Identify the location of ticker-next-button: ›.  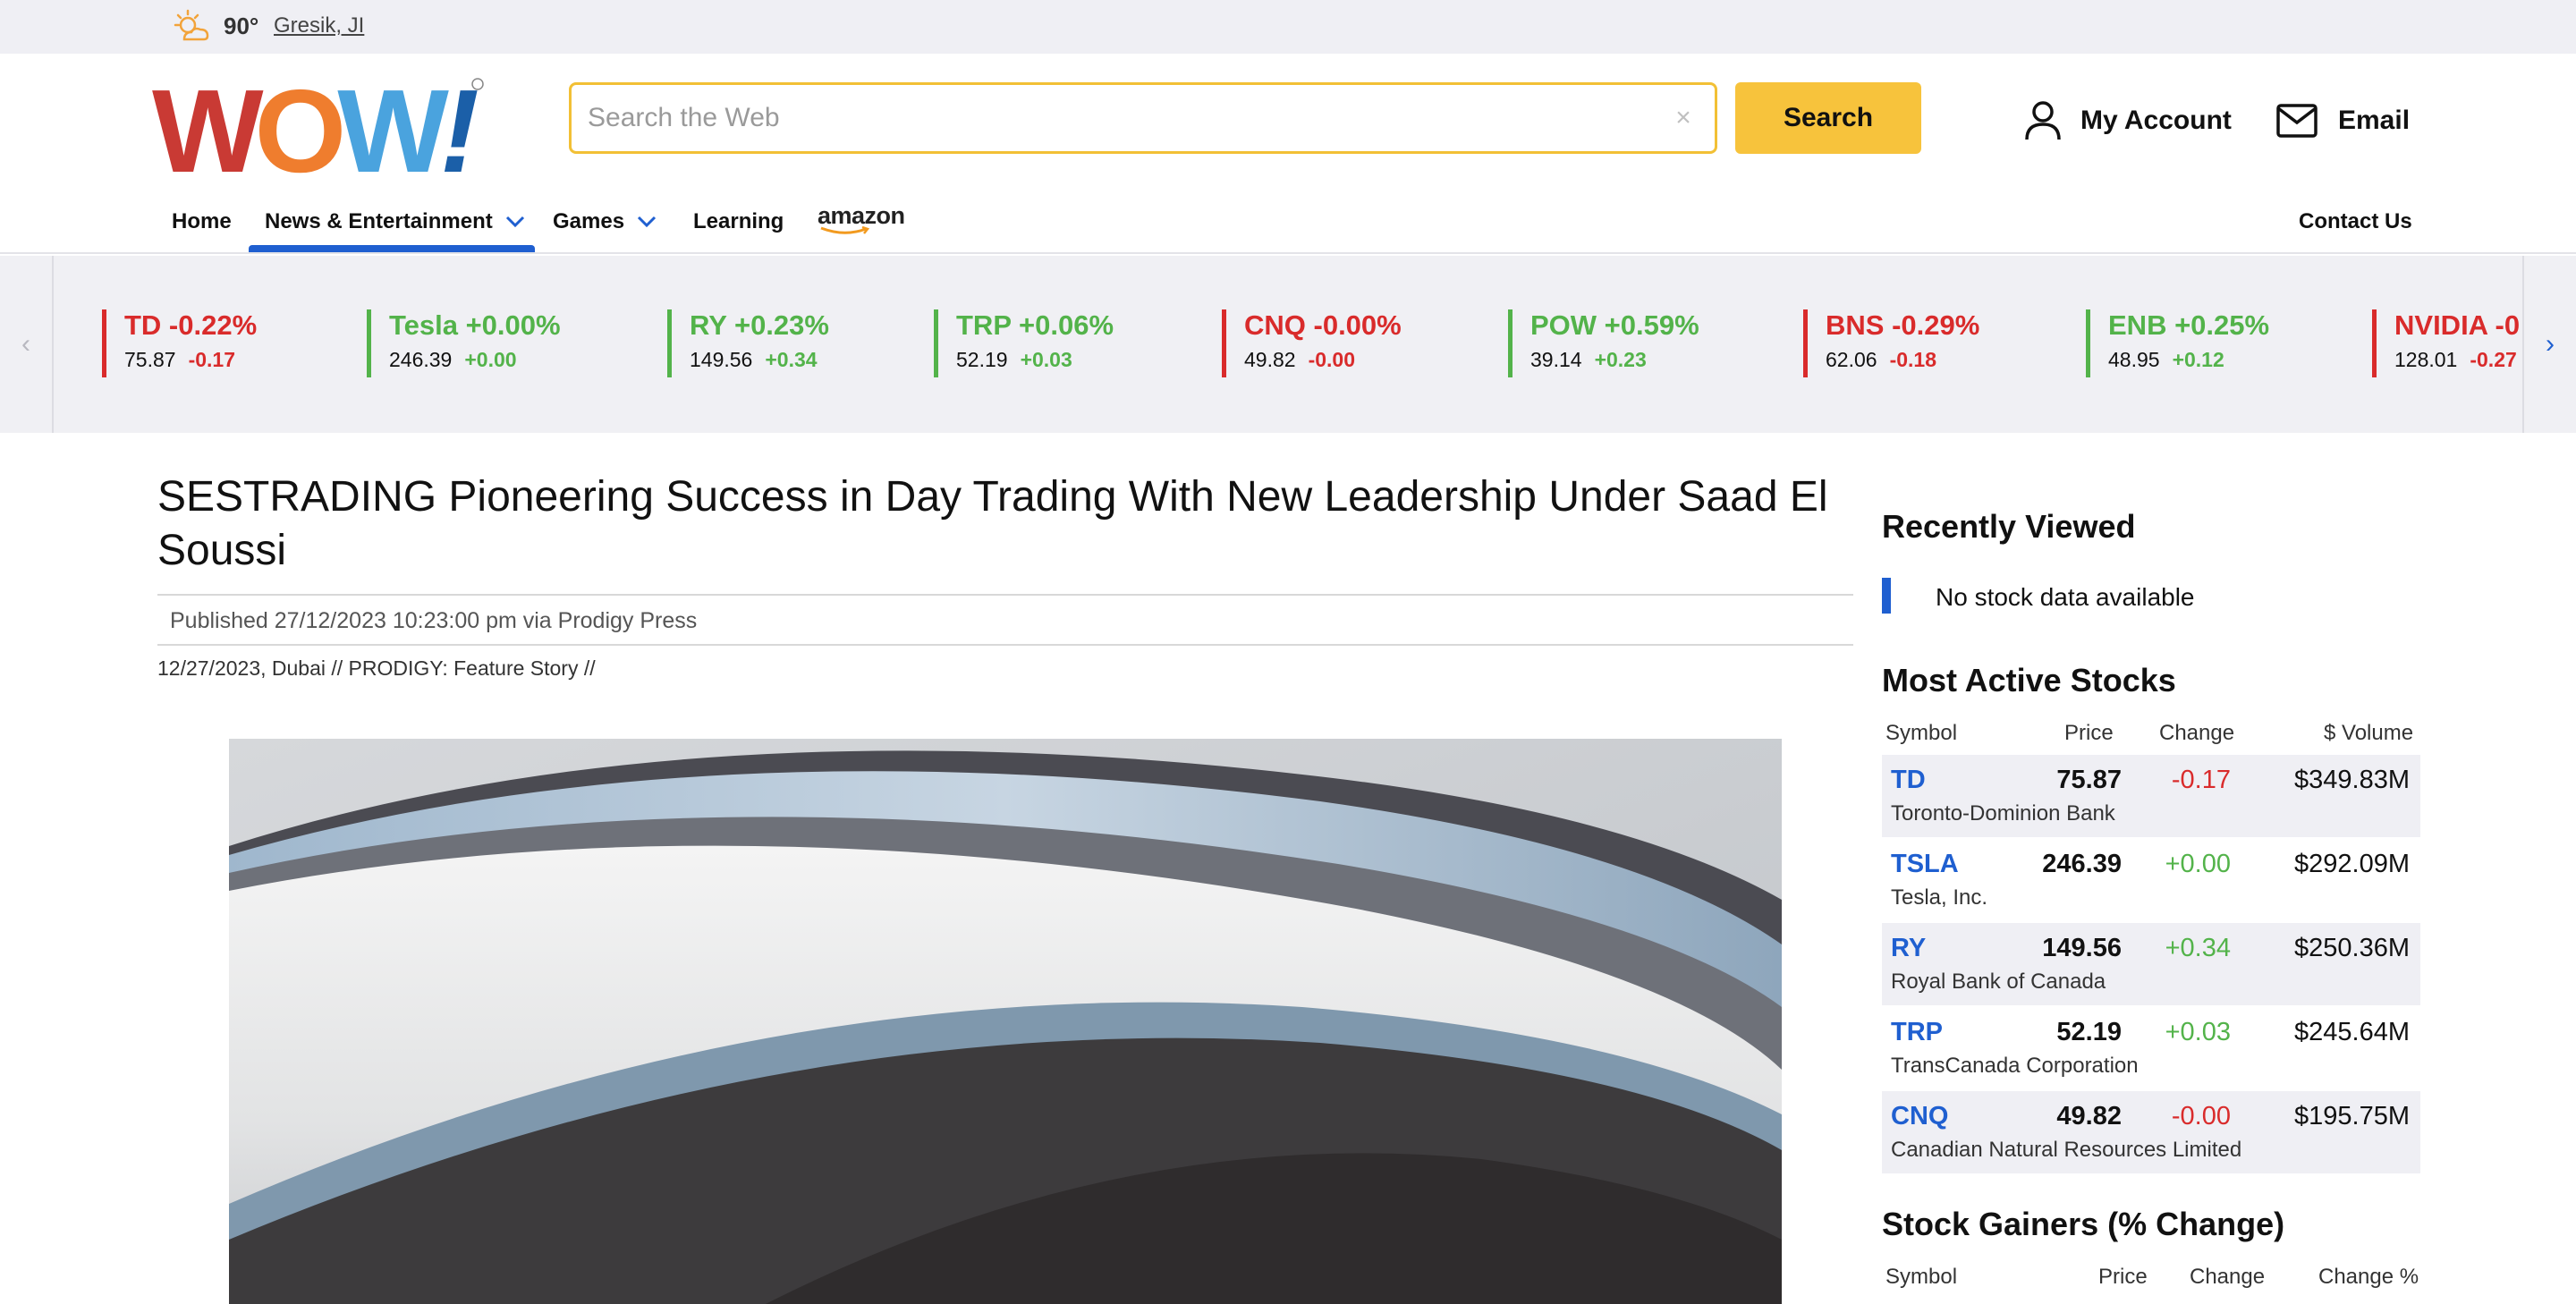
(2549, 344).